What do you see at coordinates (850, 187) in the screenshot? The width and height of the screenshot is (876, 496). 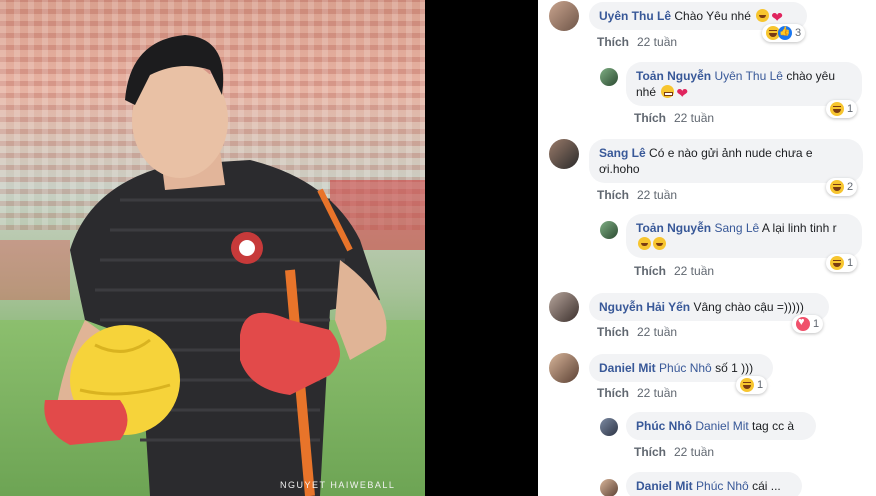 I see `reaction-count: 2` at bounding box center [850, 187].